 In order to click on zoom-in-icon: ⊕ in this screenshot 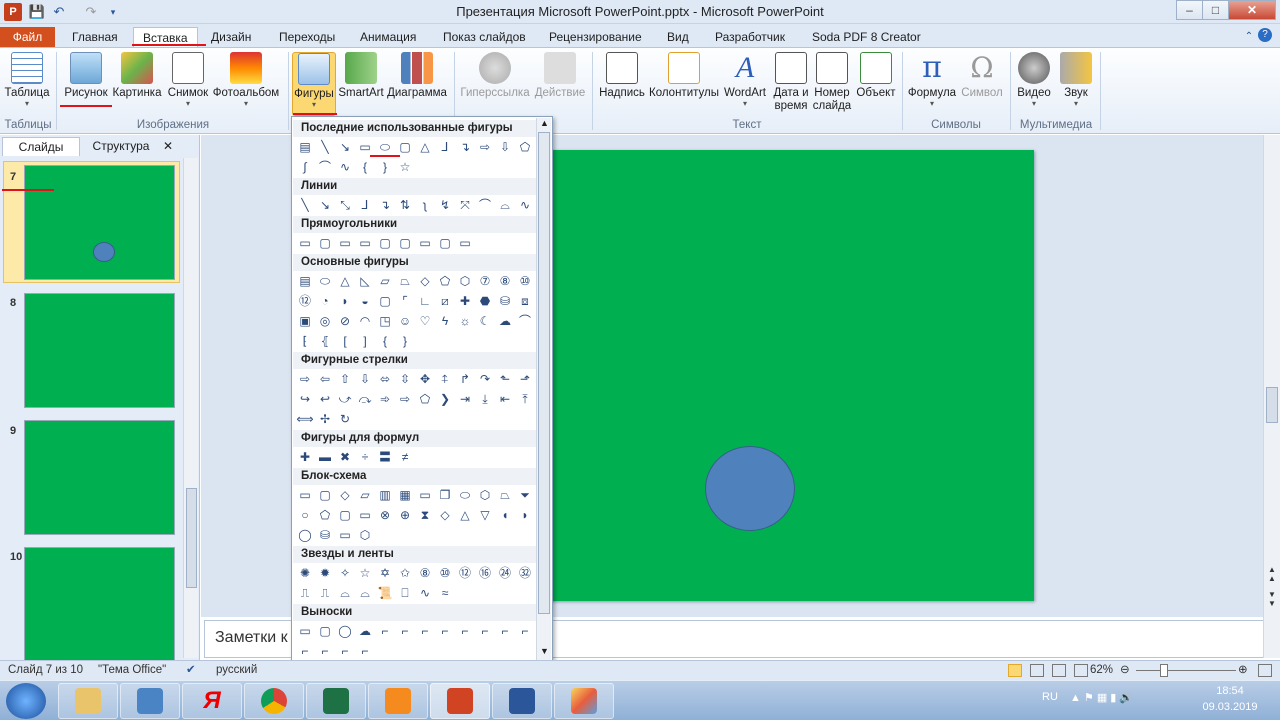, I will do `click(1243, 670)`.